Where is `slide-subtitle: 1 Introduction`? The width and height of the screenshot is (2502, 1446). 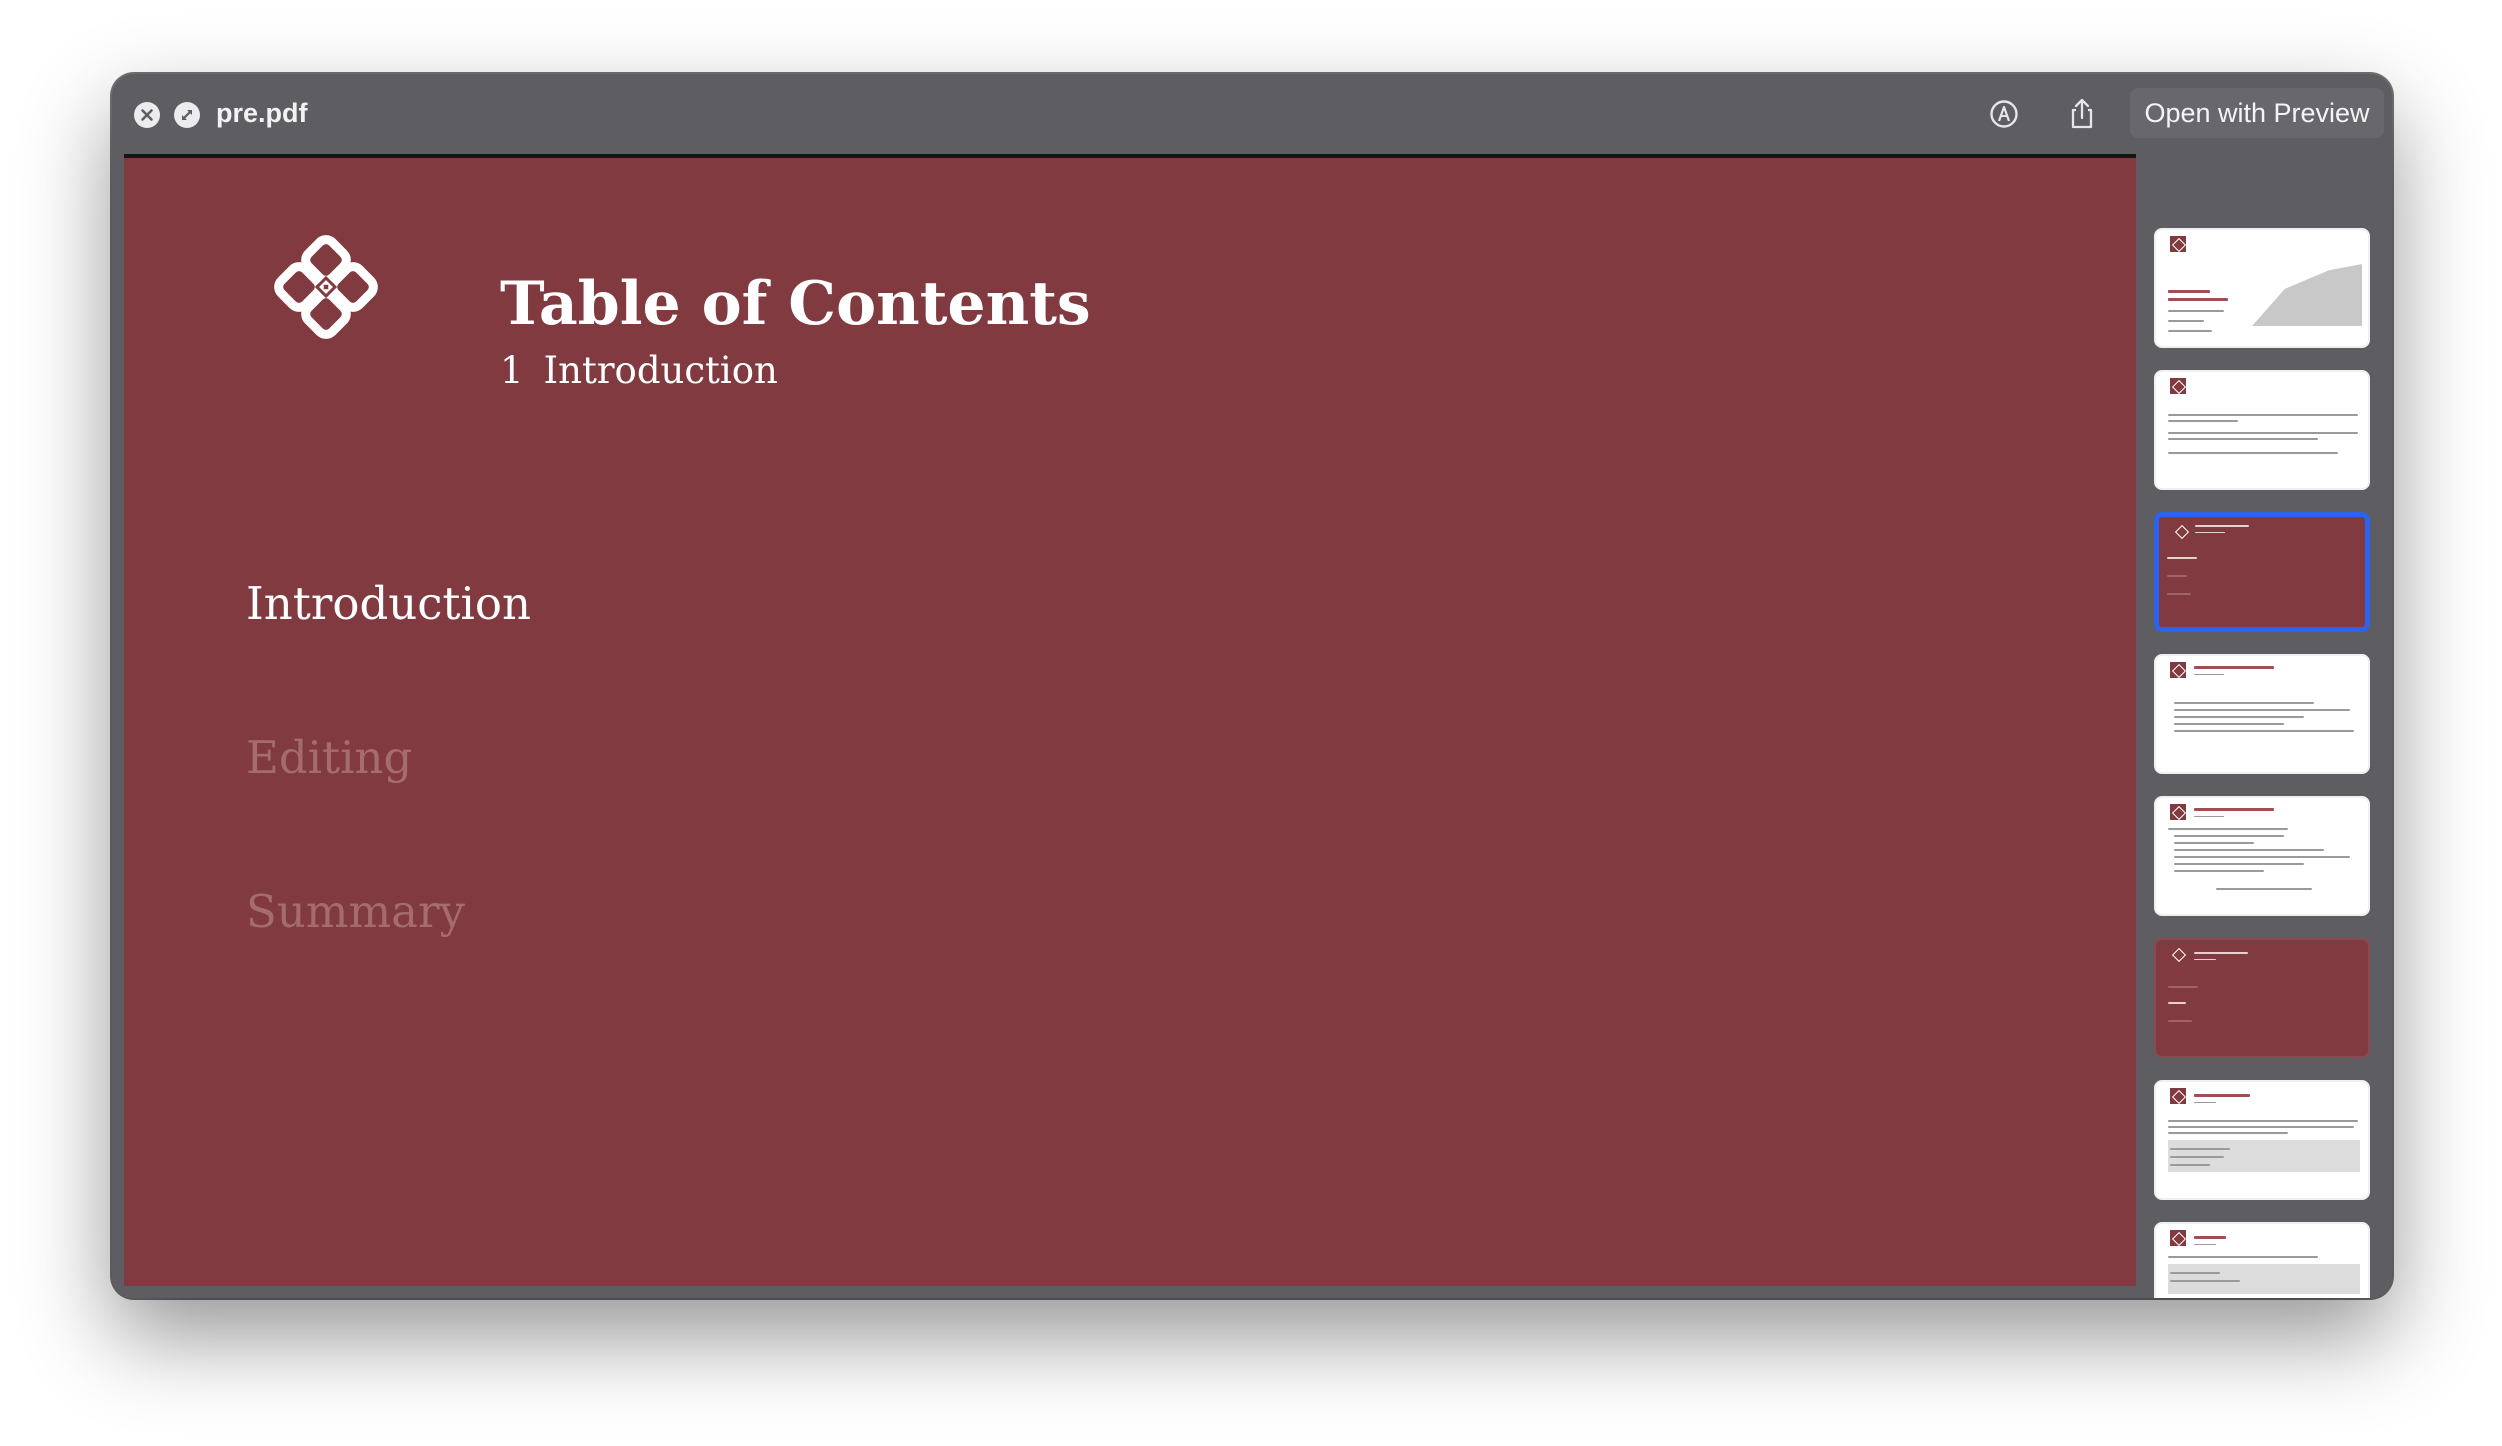
slide-subtitle: 1 Introduction is located at coordinates (639, 371).